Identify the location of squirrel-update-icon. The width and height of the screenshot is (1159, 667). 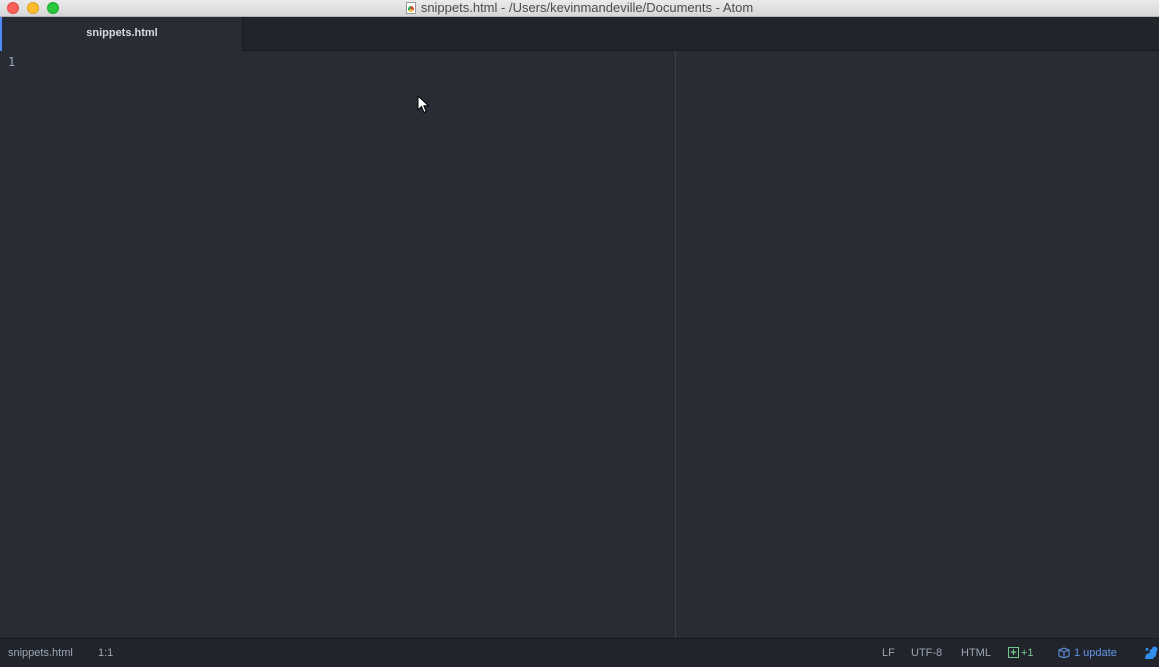
(1151, 653).